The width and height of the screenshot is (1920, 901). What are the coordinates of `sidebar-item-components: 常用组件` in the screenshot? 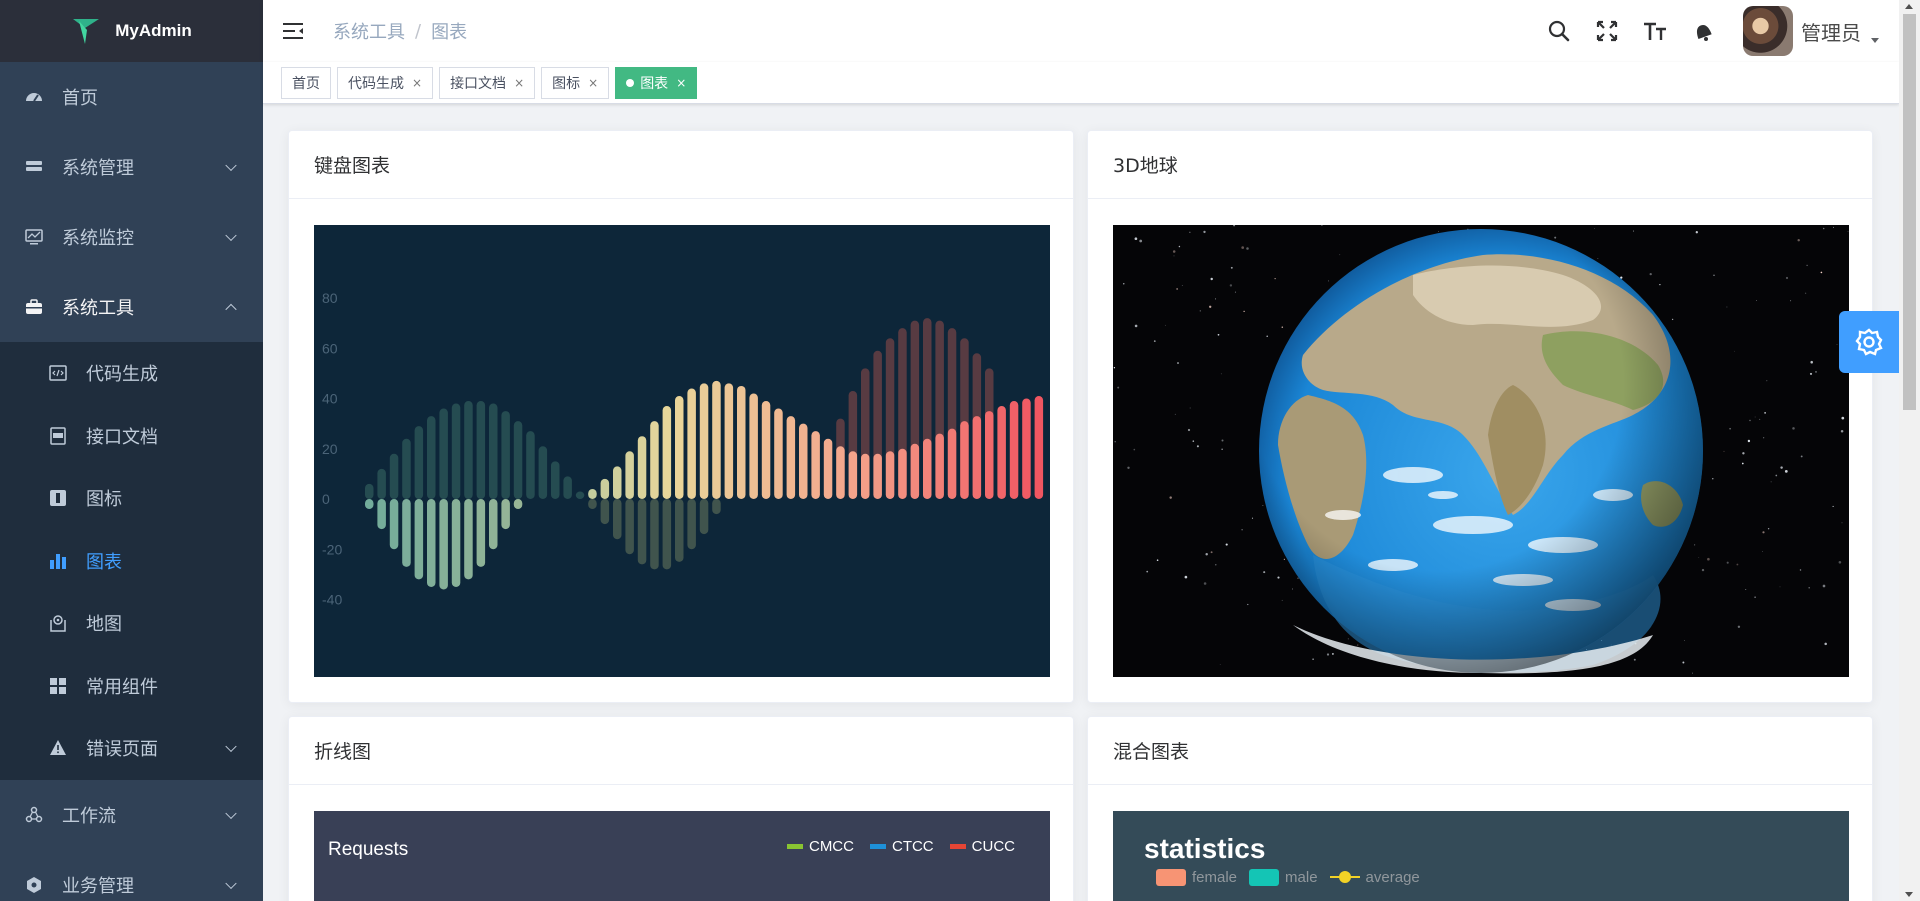 It's located at (131, 686).